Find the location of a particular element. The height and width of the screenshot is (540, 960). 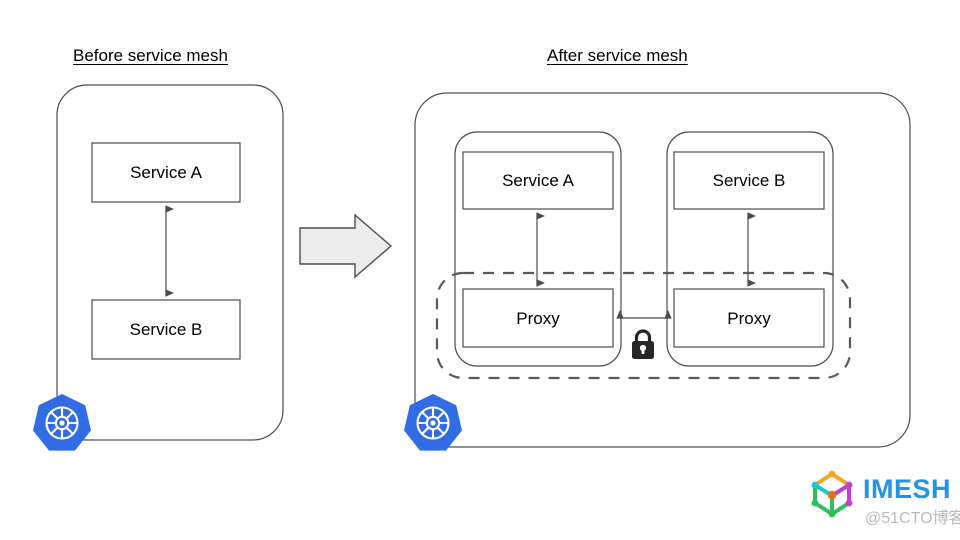

after-service-b-label: Service B is located at coordinates (749, 180).